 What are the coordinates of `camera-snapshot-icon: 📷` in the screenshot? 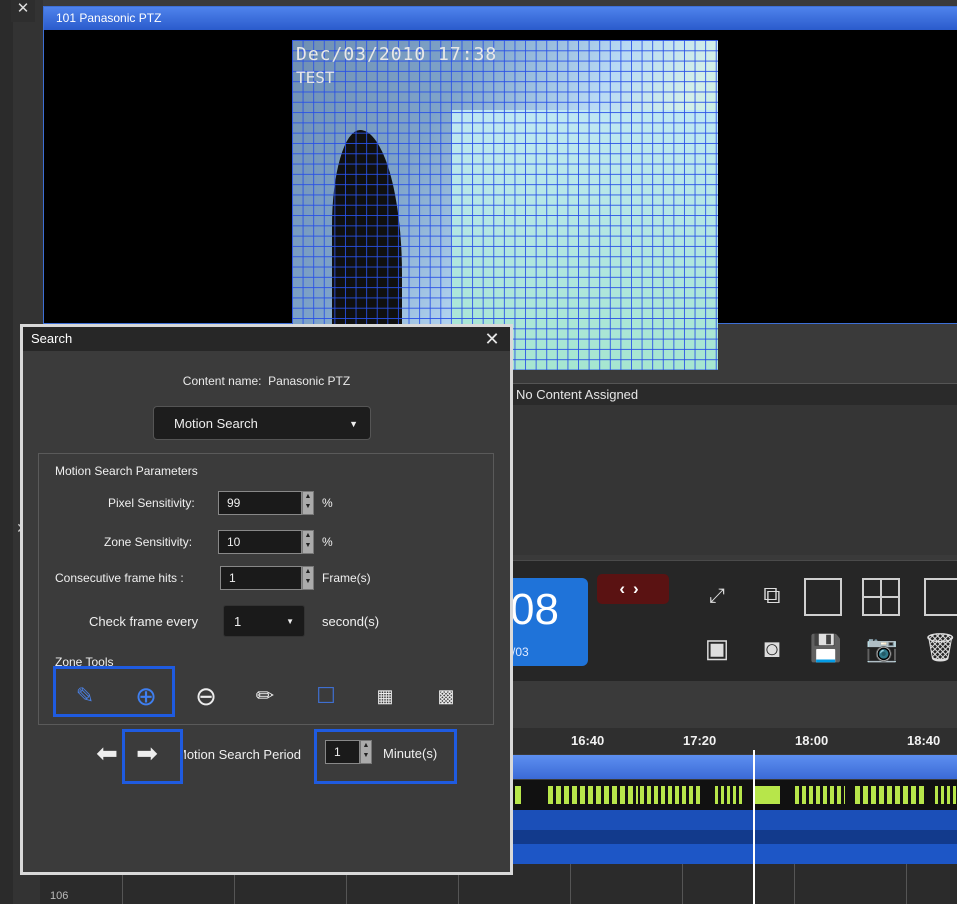 It's located at (882, 648).